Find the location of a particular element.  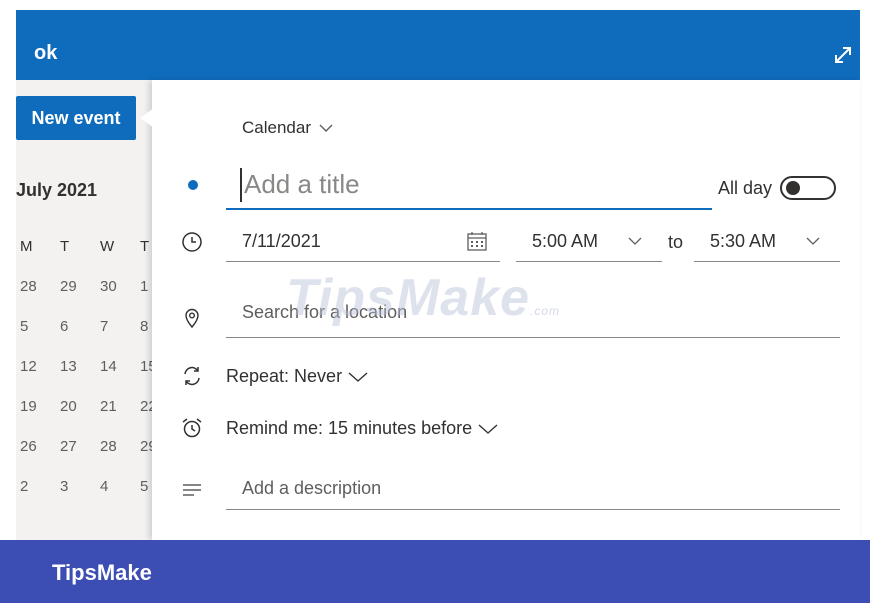

repeat-dropdown: Repeat: Never is located at coordinates (297, 376).